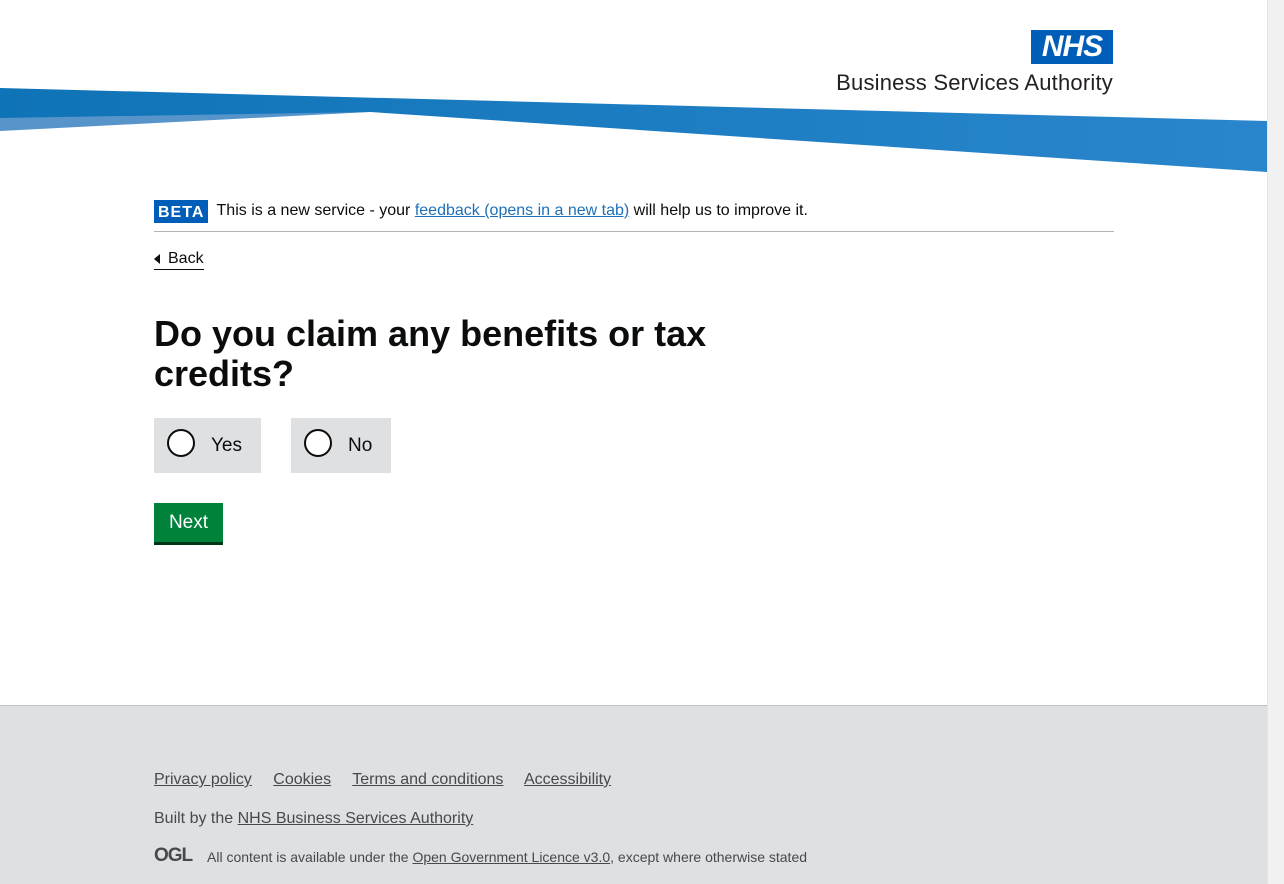 Image resolution: width=1284 pixels, height=884 pixels. Describe the element at coordinates (186, 258) in the screenshot. I see `back-link-label: Back` at that location.